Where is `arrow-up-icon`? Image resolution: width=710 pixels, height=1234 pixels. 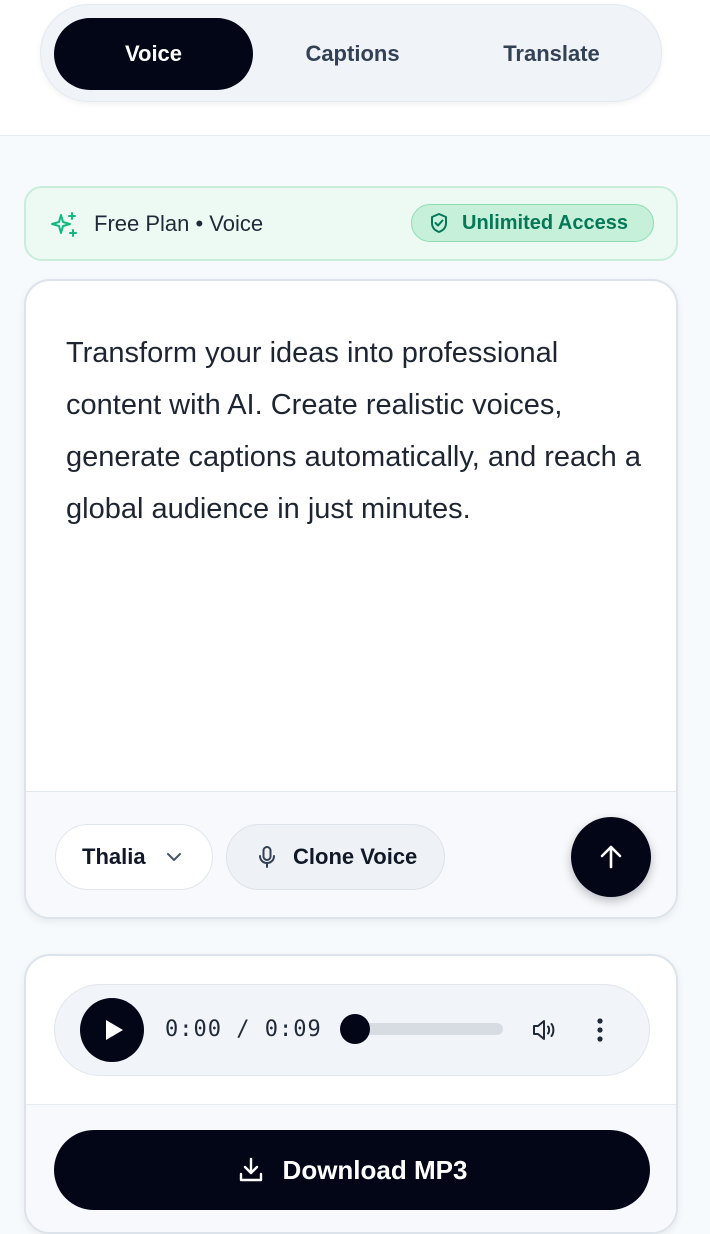 arrow-up-icon is located at coordinates (611, 857).